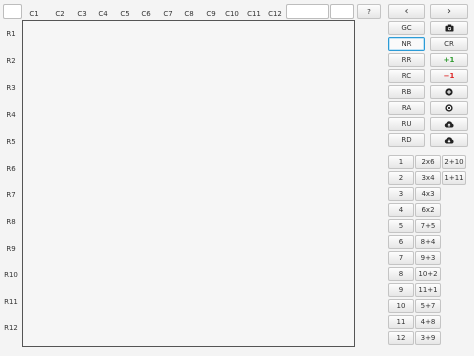 This screenshot has height=356, width=474. Describe the element at coordinates (406, 124) in the screenshot. I see `ru-button: RU` at that location.